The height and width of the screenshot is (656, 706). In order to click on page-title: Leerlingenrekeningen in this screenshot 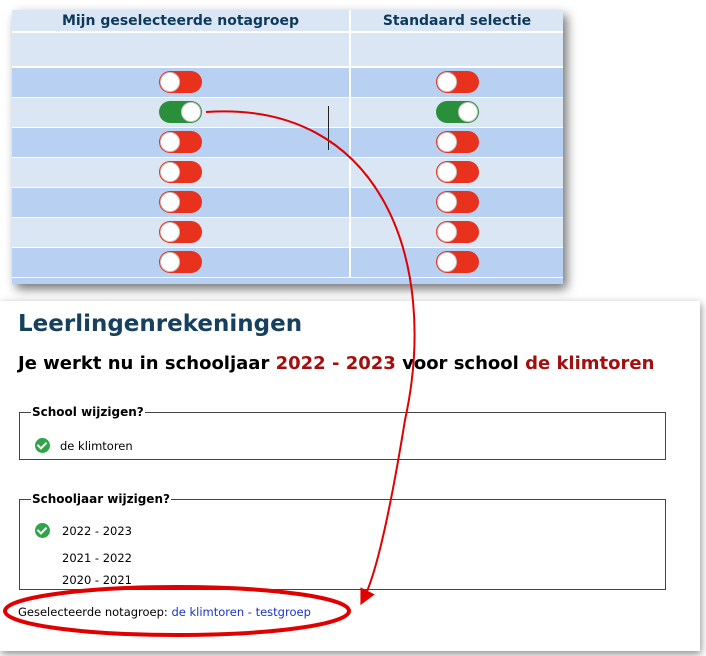, I will do `click(160, 324)`.